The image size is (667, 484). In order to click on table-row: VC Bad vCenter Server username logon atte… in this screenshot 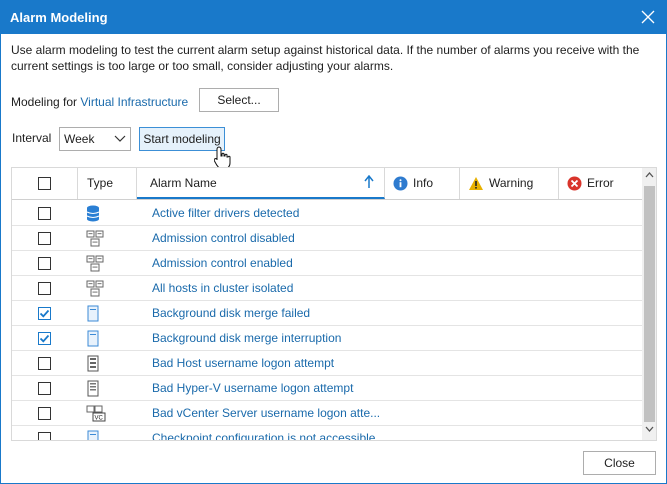, I will do `click(327, 413)`.